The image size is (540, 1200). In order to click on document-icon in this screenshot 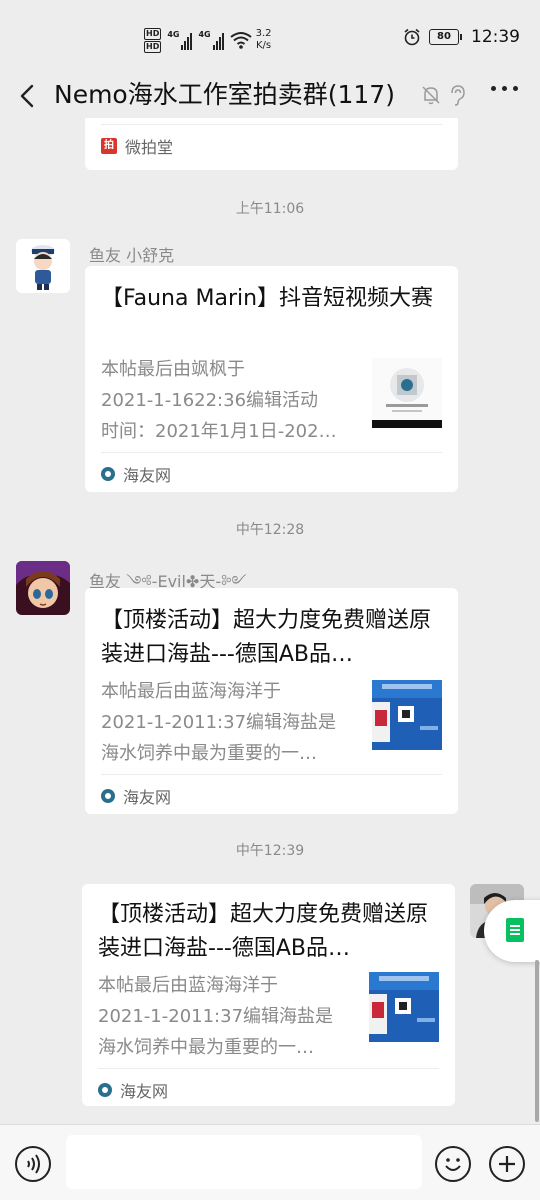, I will do `click(515, 930)`.